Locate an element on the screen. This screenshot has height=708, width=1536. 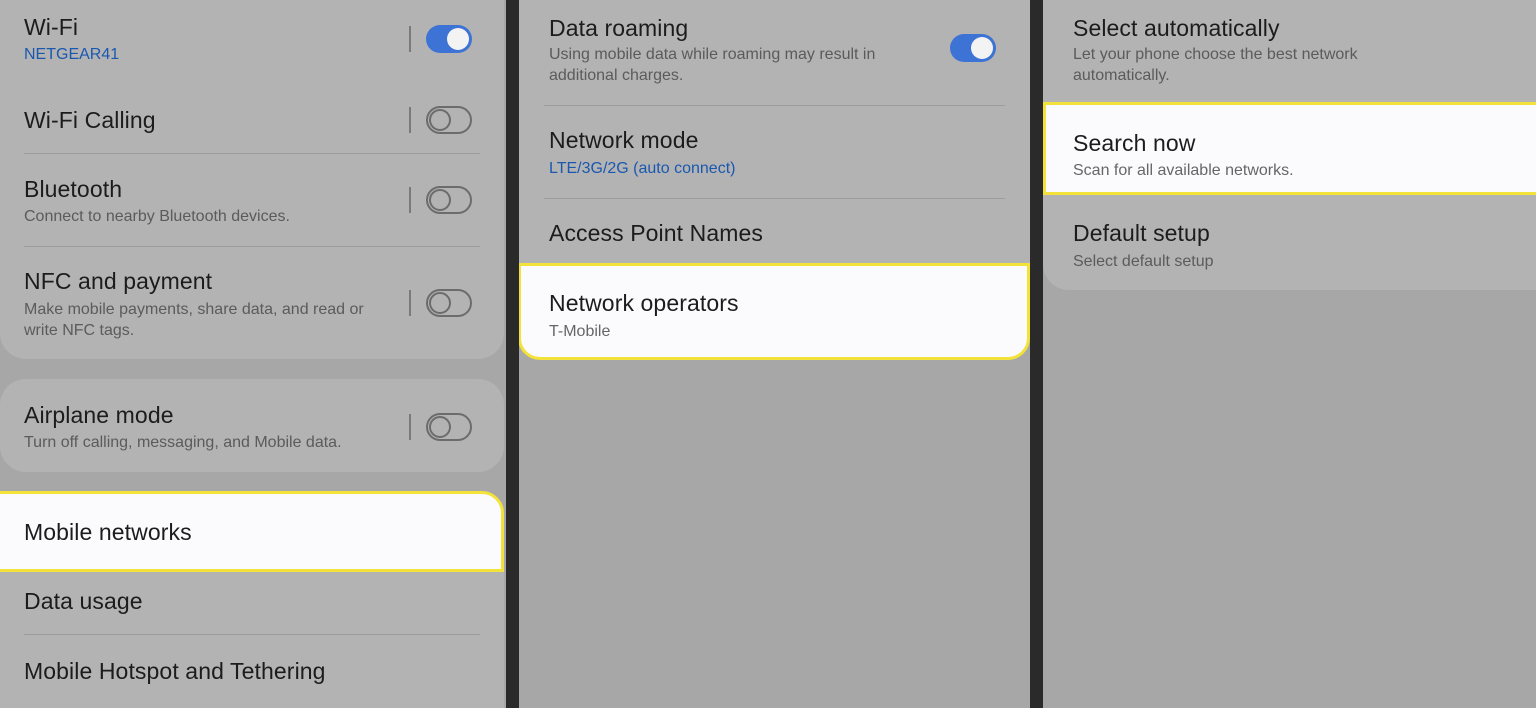
bluetooth-toggle is located at coordinates (449, 200).